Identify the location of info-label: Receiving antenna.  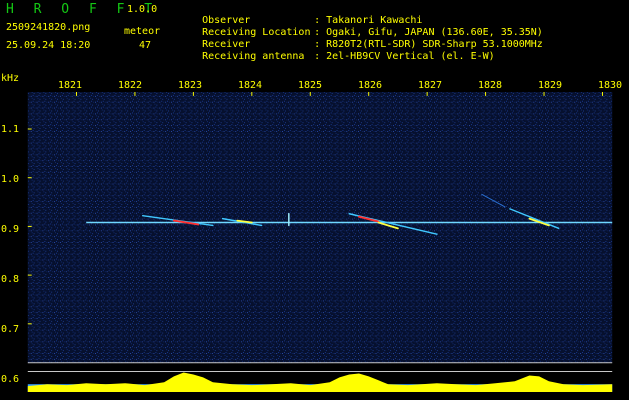
(253, 56).